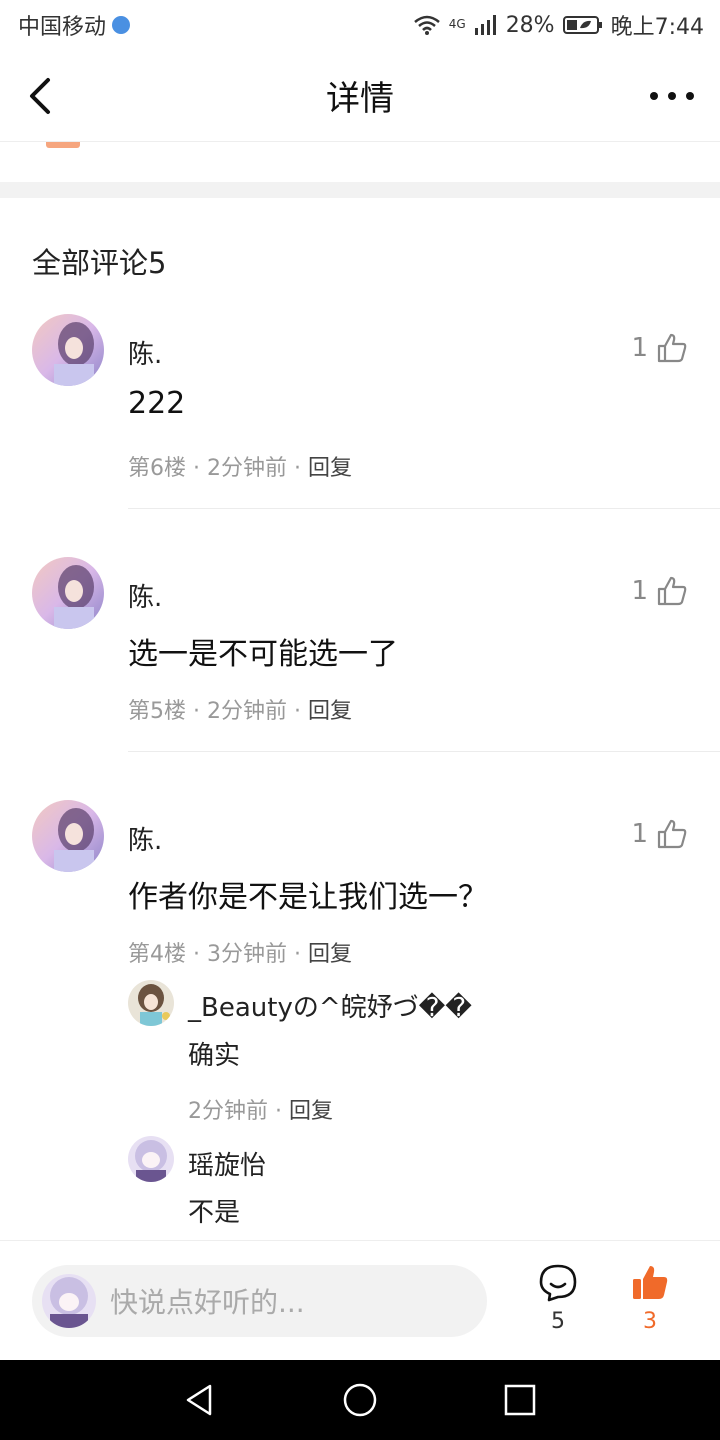  Describe the element at coordinates (69, 1301) in the screenshot. I see `my-avatar` at that location.